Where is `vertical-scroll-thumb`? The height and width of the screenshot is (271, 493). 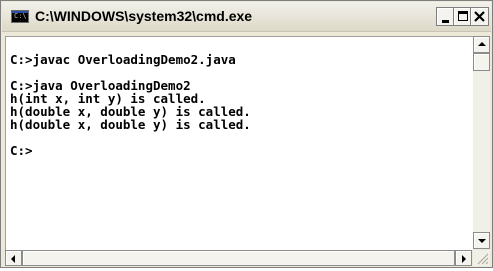 vertical-scroll-thumb is located at coordinates (481, 62).